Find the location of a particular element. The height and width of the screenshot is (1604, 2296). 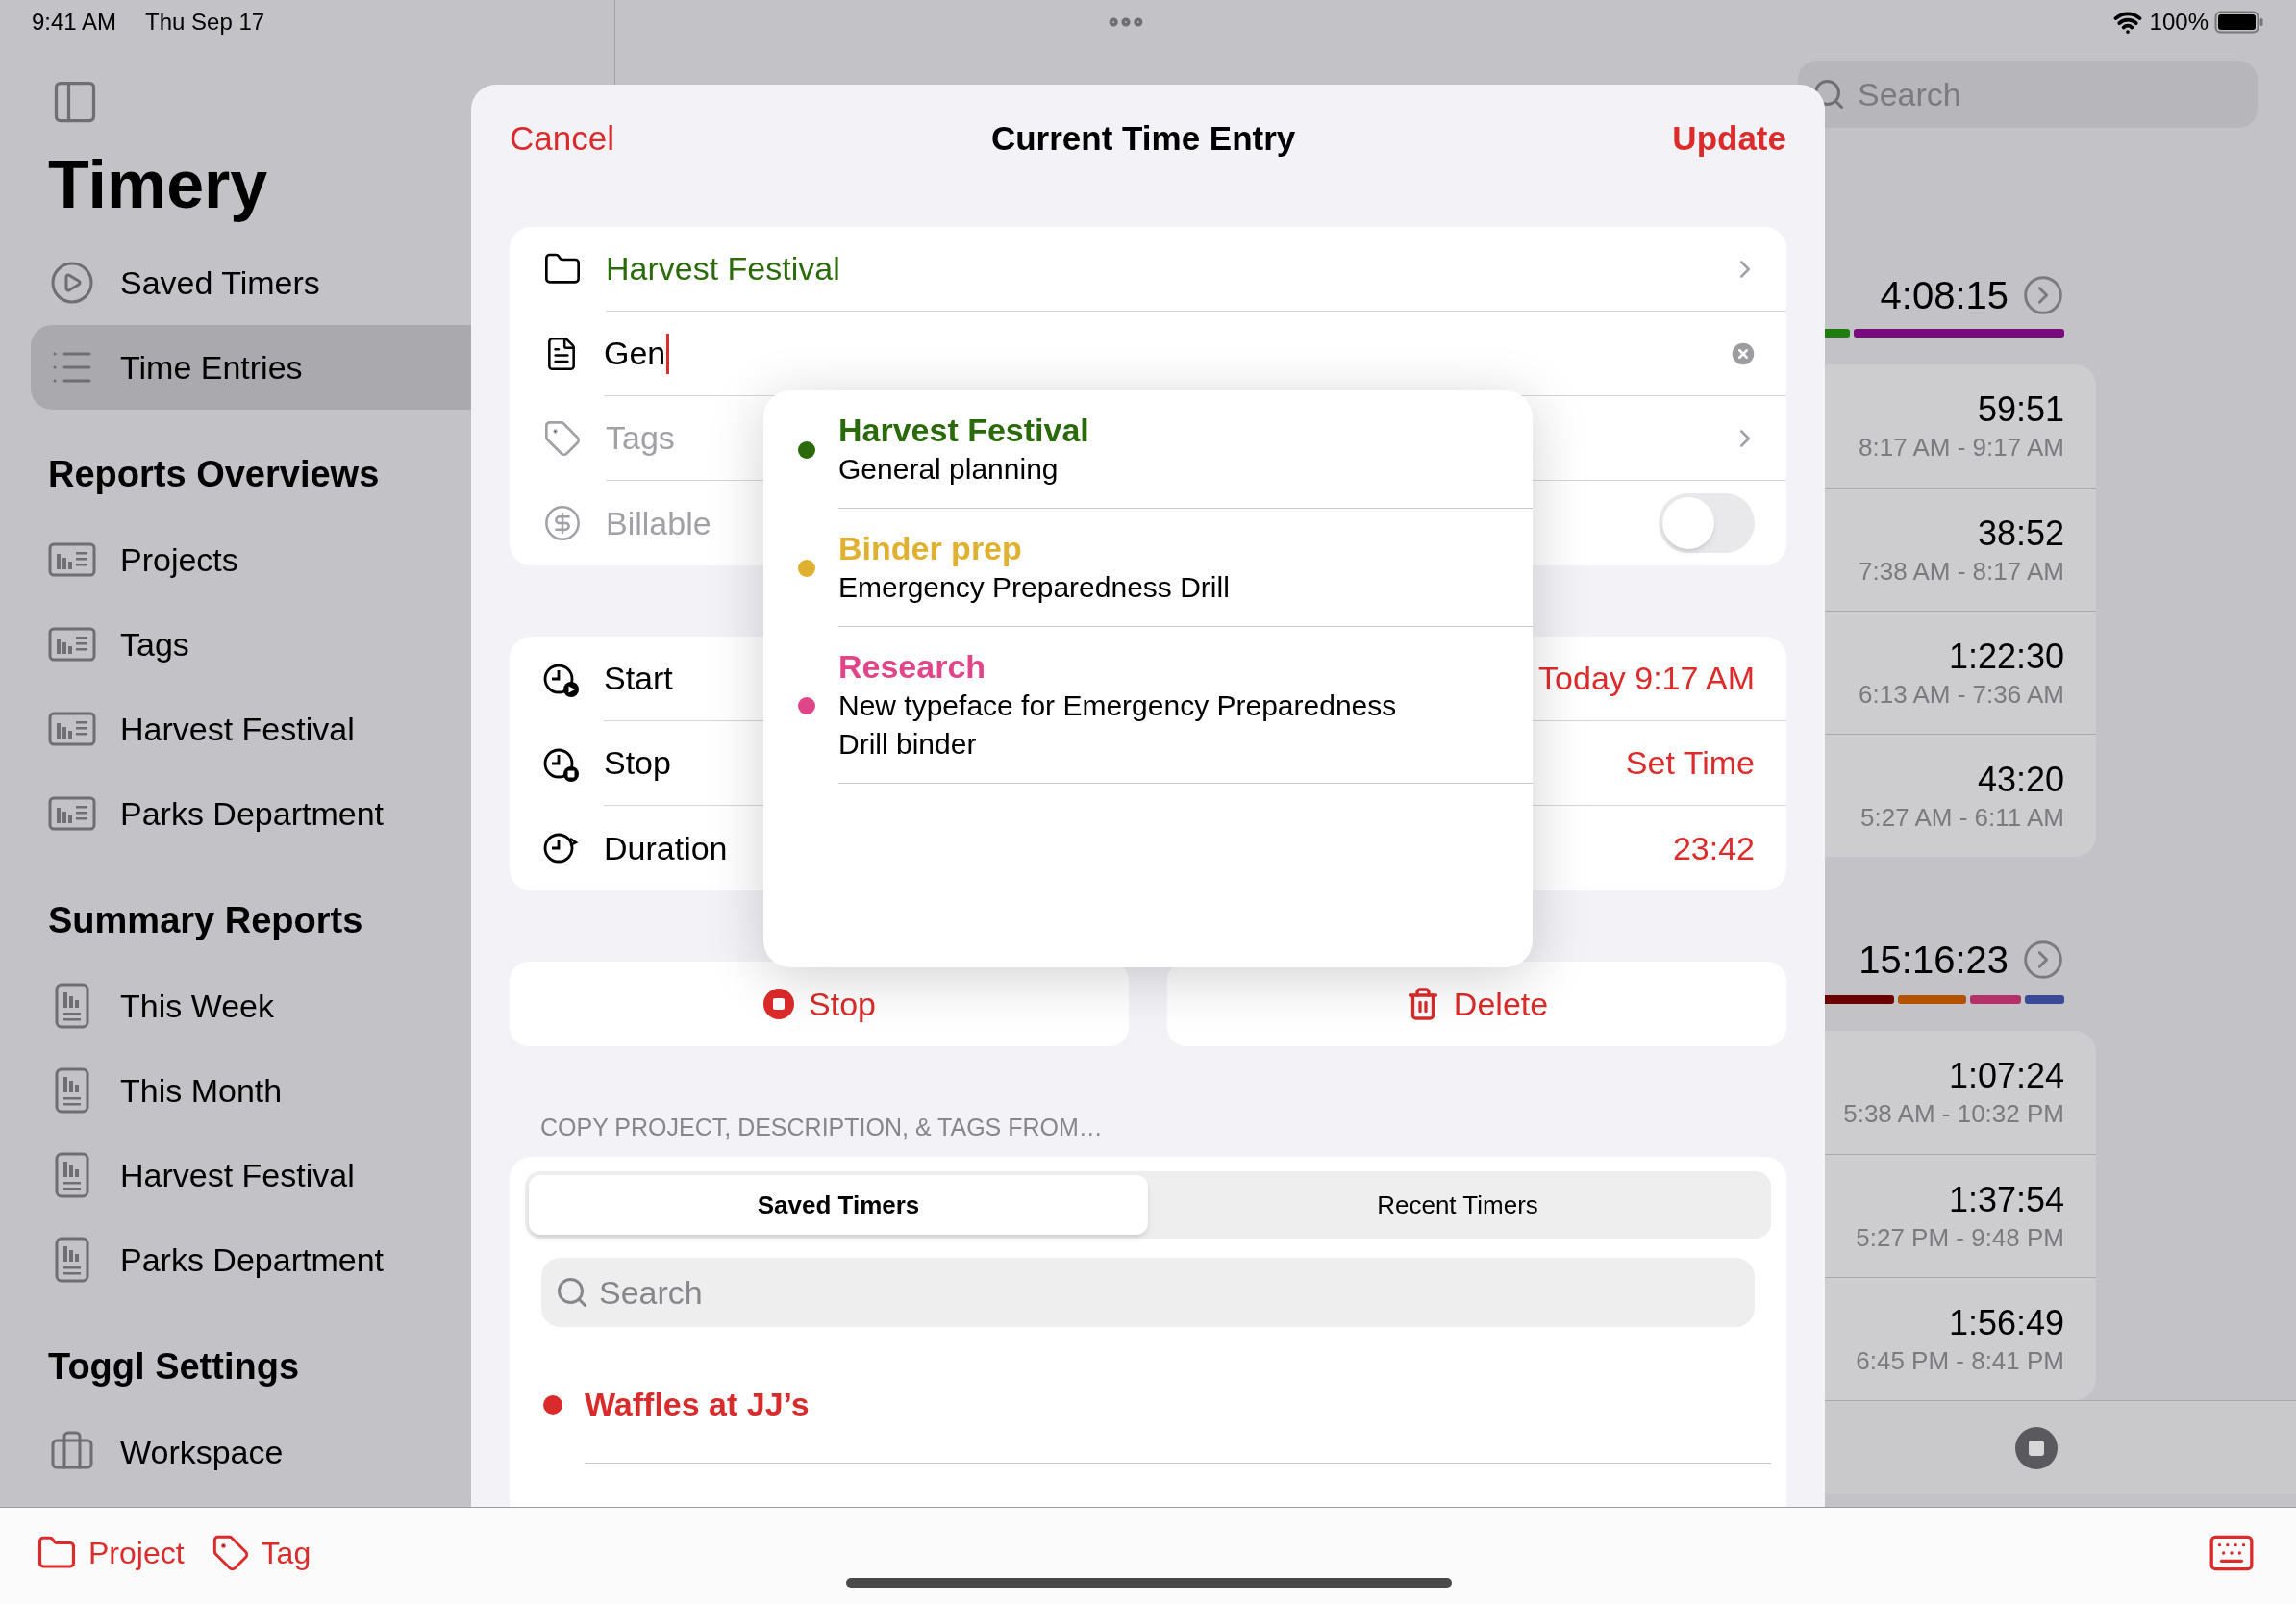

entry-time-range: 6:45 PM - 8:41 PM is located at coordinates (1960, 1360).